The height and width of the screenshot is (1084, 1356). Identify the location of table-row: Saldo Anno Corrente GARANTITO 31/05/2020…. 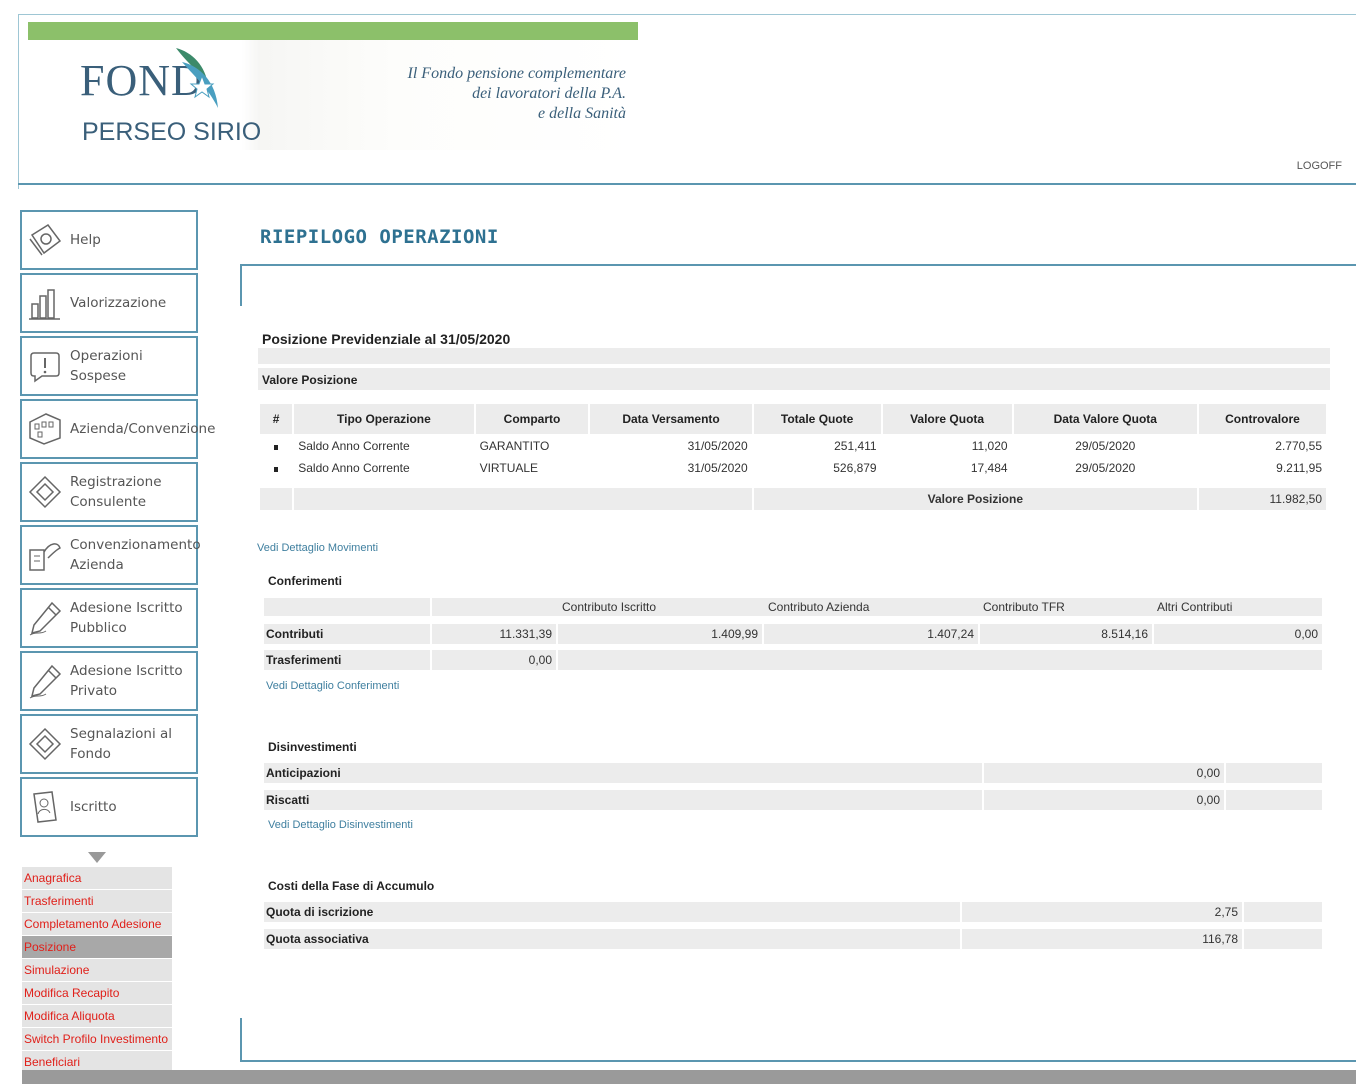
(793, 446).